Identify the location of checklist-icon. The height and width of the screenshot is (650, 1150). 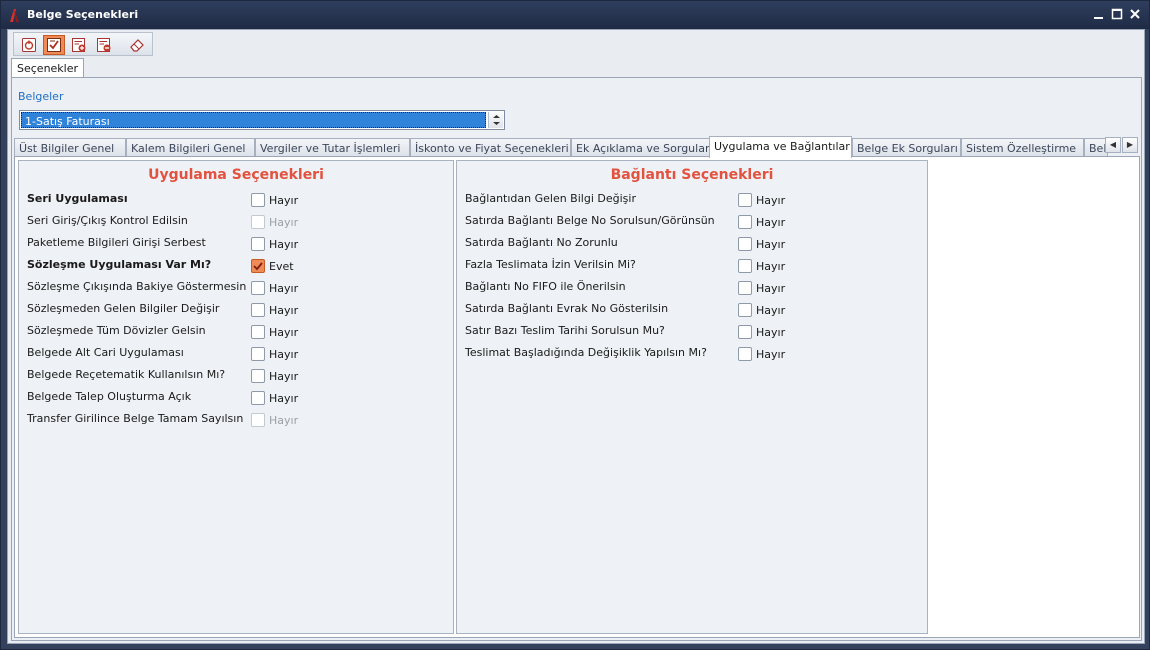
(54, 45).